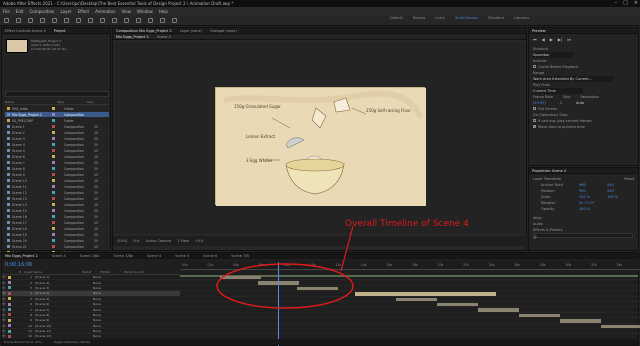  What do you see at coordinates (407, 224) in the screenshot?
I see `annotation-label: Overall Timeline of Scene 4` at bounding box center [407, 224].